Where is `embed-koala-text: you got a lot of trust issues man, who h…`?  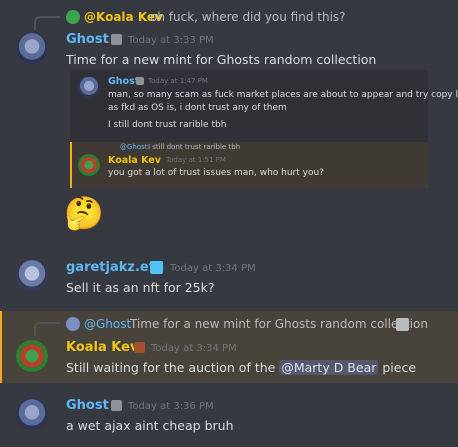 embed-koala-text: you got a lot of trust issues man, who h… is located at coordinates (216, 173).